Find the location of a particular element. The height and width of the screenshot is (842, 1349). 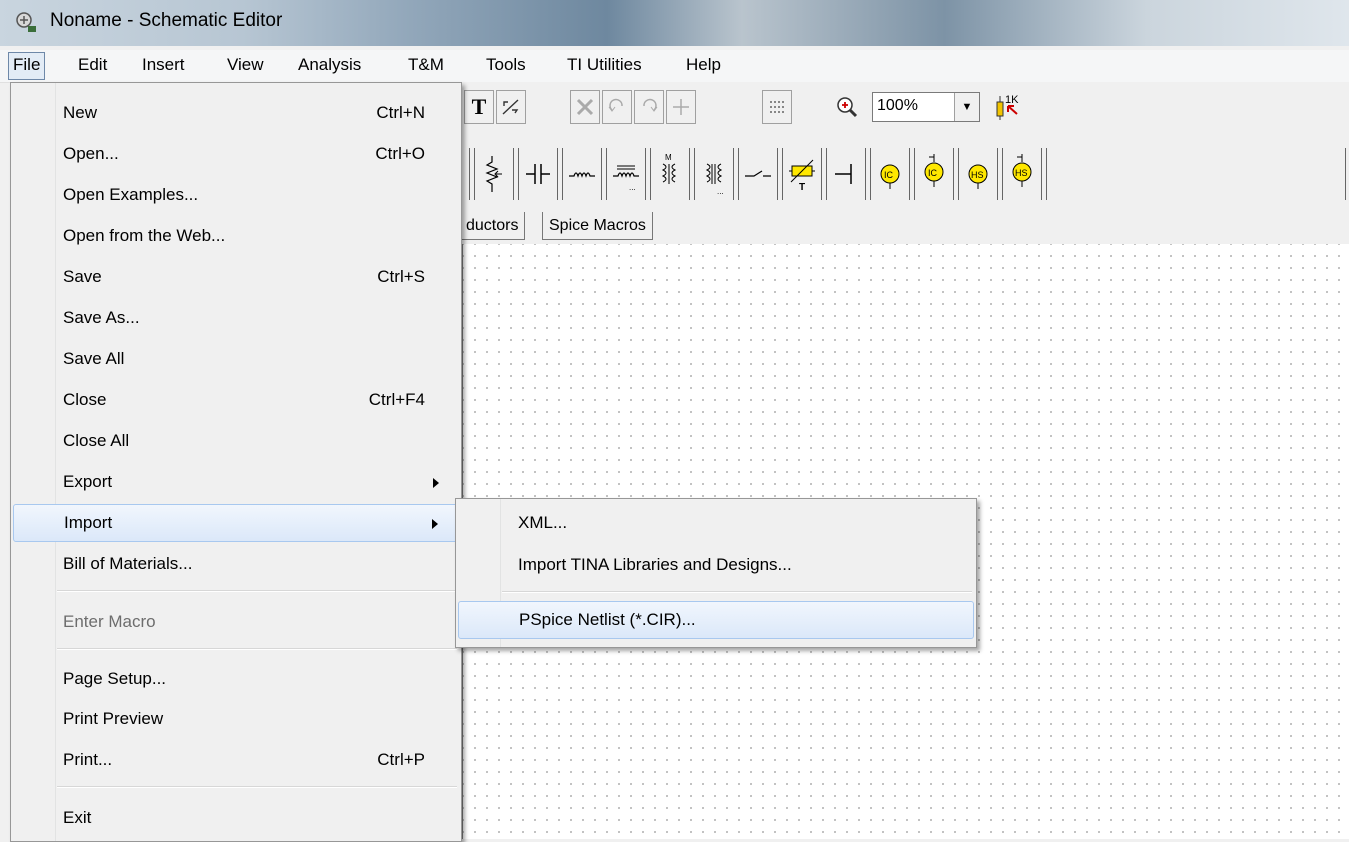

ic-plus-icon: IC is located at coordinates (934, 170).